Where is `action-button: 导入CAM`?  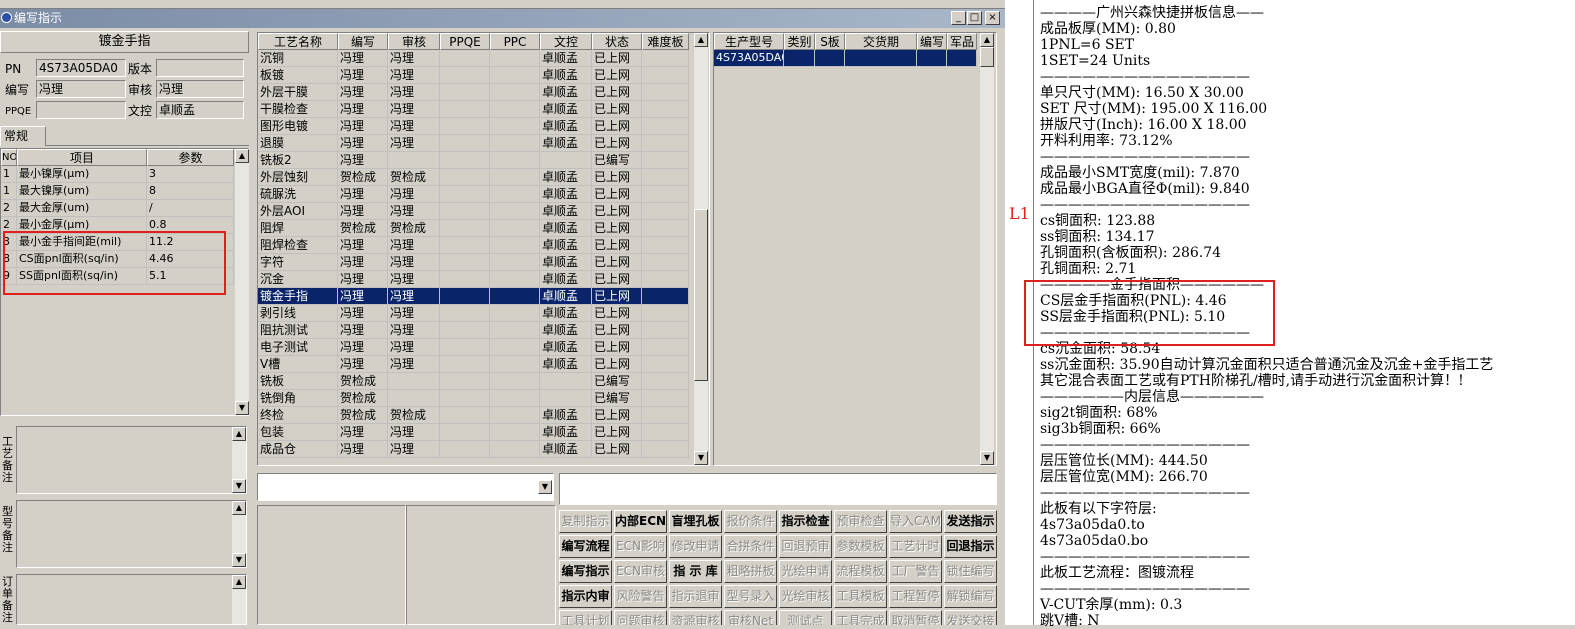
action-button: 导入CAM is located at coordinates (915, 521).